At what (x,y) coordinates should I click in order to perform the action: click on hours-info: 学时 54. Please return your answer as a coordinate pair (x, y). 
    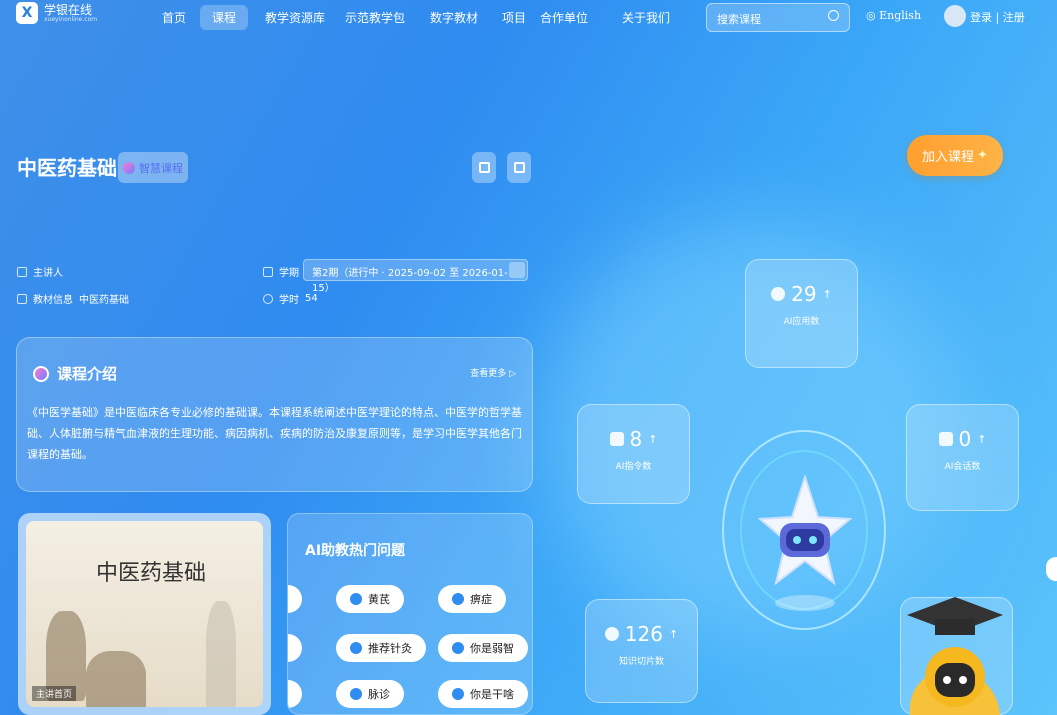
    Looking at the image, I should click on (290, 298).